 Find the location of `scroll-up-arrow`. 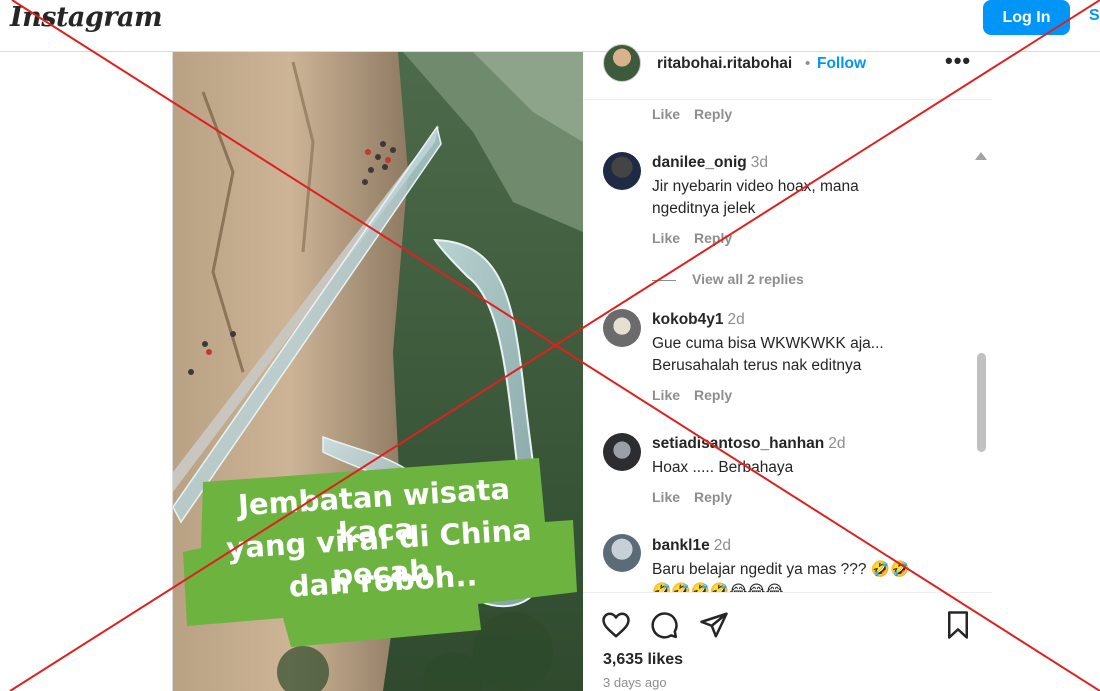

scroll-up-arrow is located at coordinates (981, 156).